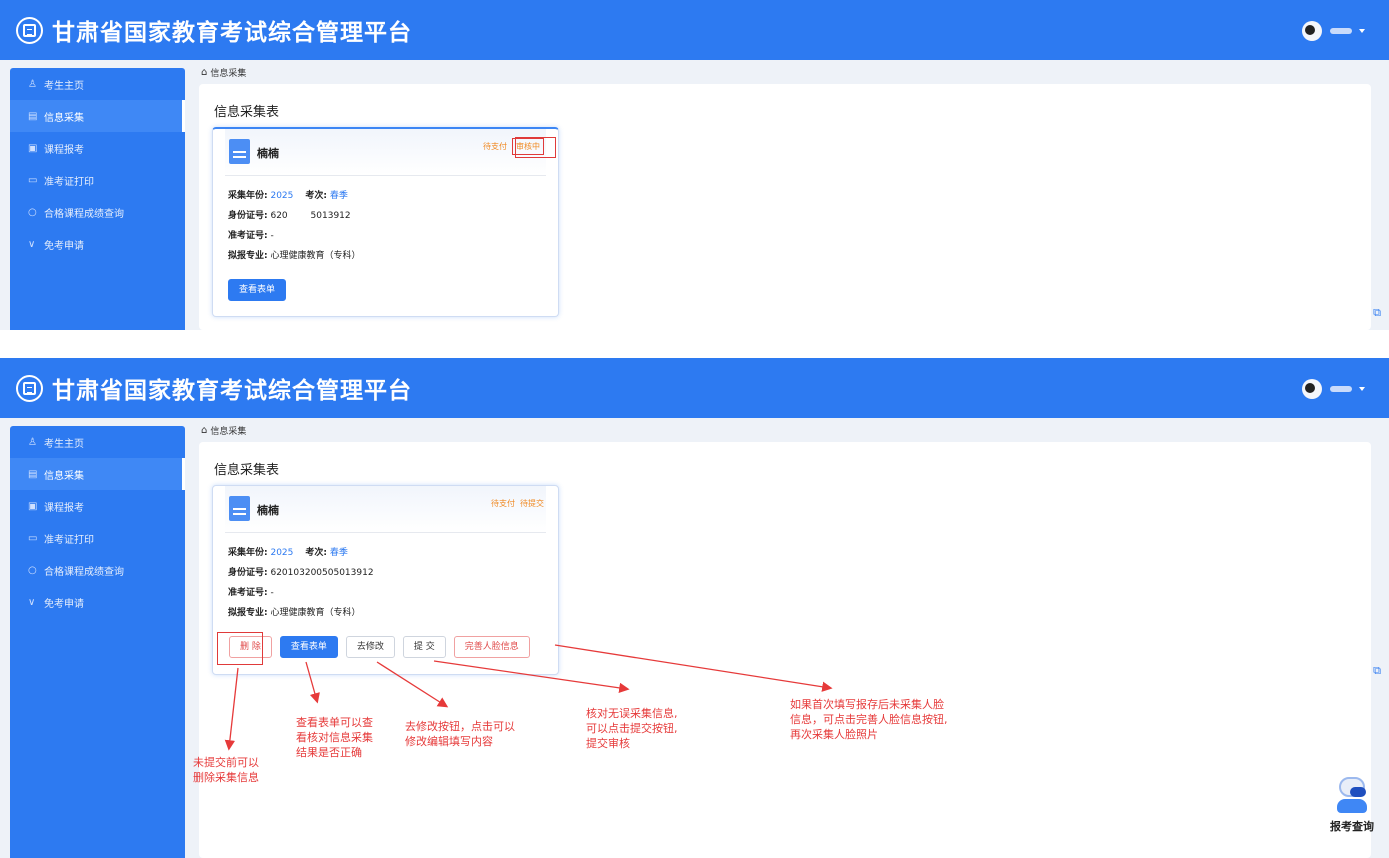 The height and width of the screenshot is (858, 1389). I want to click on sidebar: ♙ 考生主页 ▤ 信息采集 ▣ 课程报考 ▭ 准考证打印 ○ 合格课程成绩查询 ∨ 免考申请, so click(97, 642).